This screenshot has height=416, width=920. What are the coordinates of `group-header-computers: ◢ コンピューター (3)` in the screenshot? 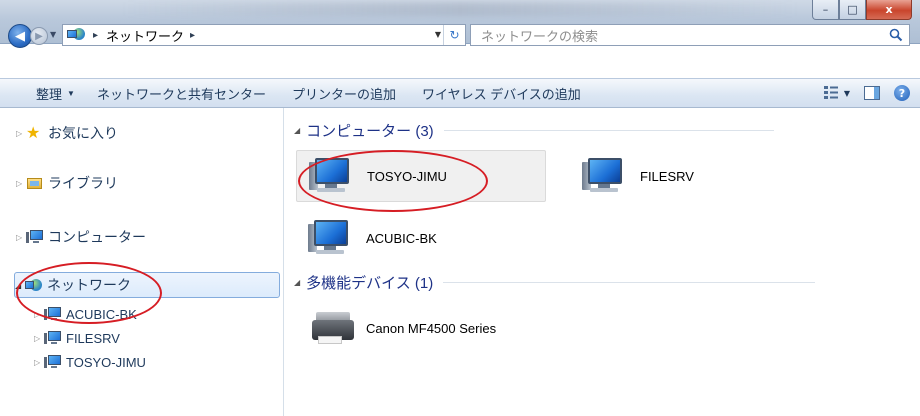 It's located at (534, 130).